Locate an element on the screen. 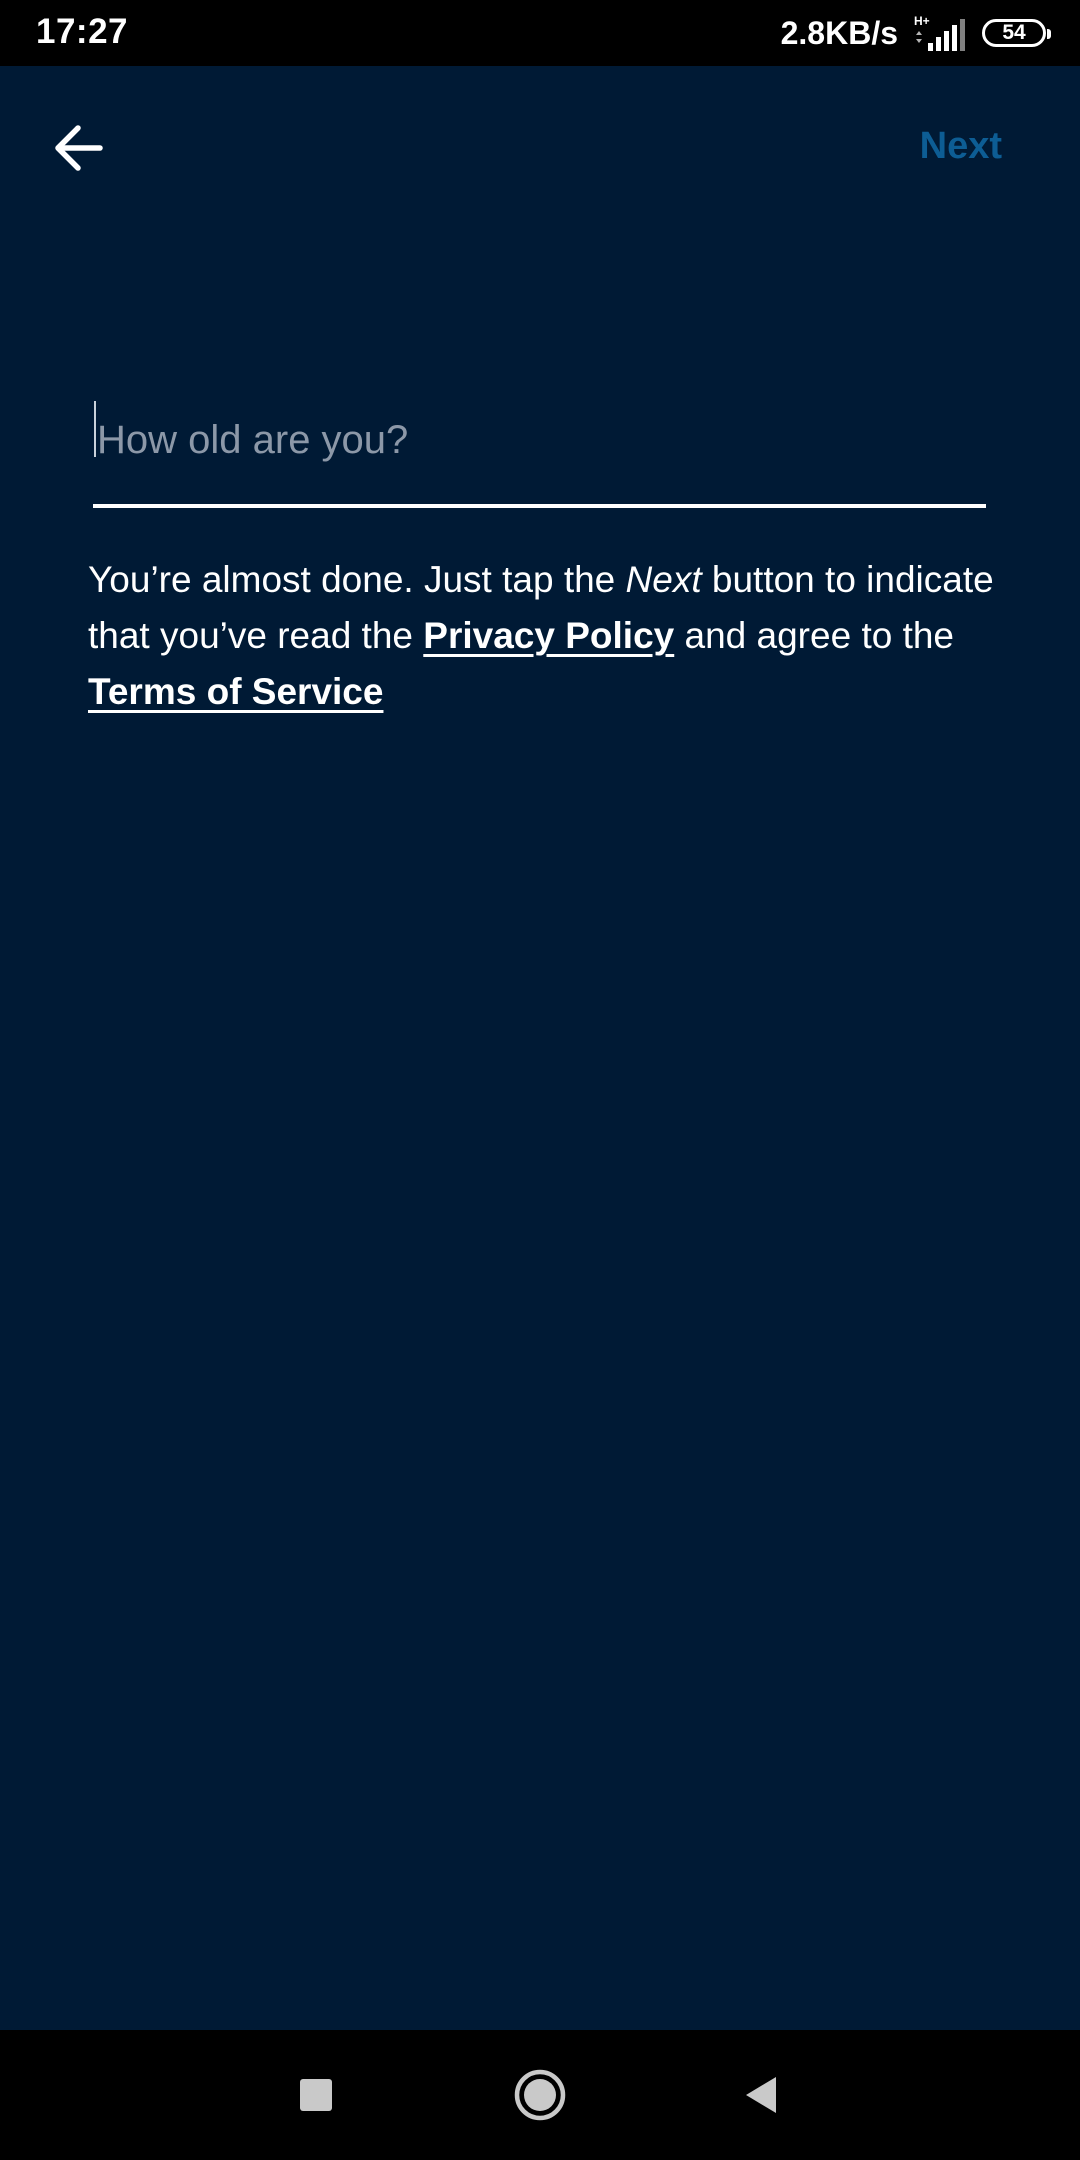  back-triangle-icon is located at coordinates (761, 2095).